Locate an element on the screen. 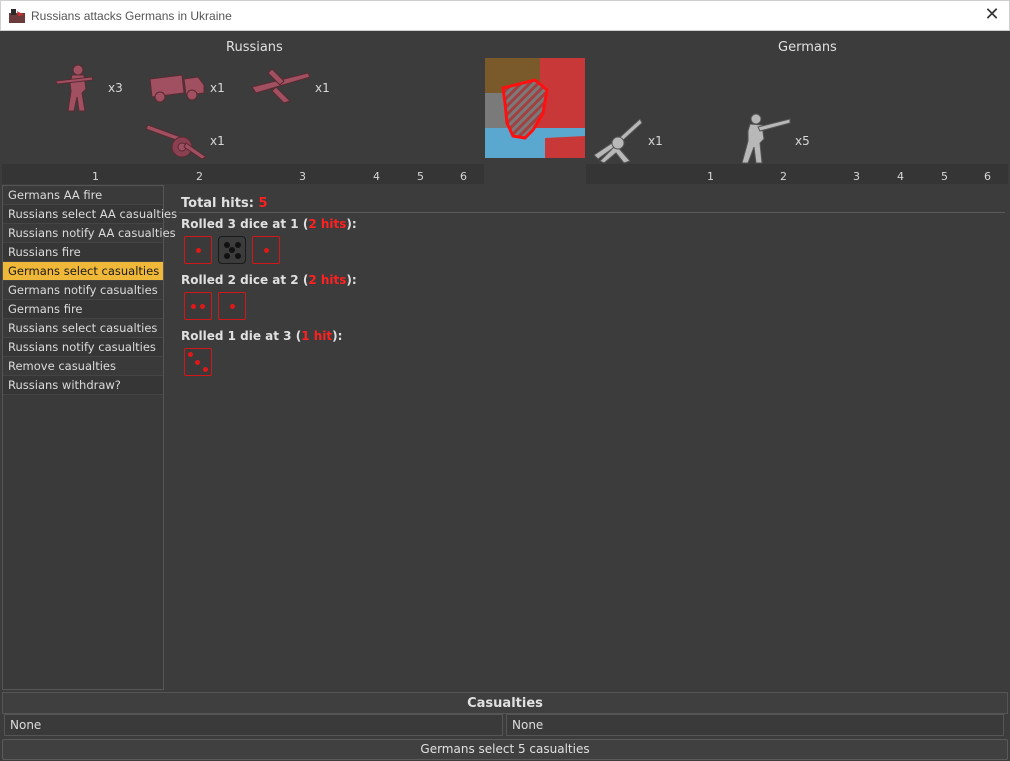 This screenshot has height=761, width=1010. die-miss is located at coordinates (232, 250).